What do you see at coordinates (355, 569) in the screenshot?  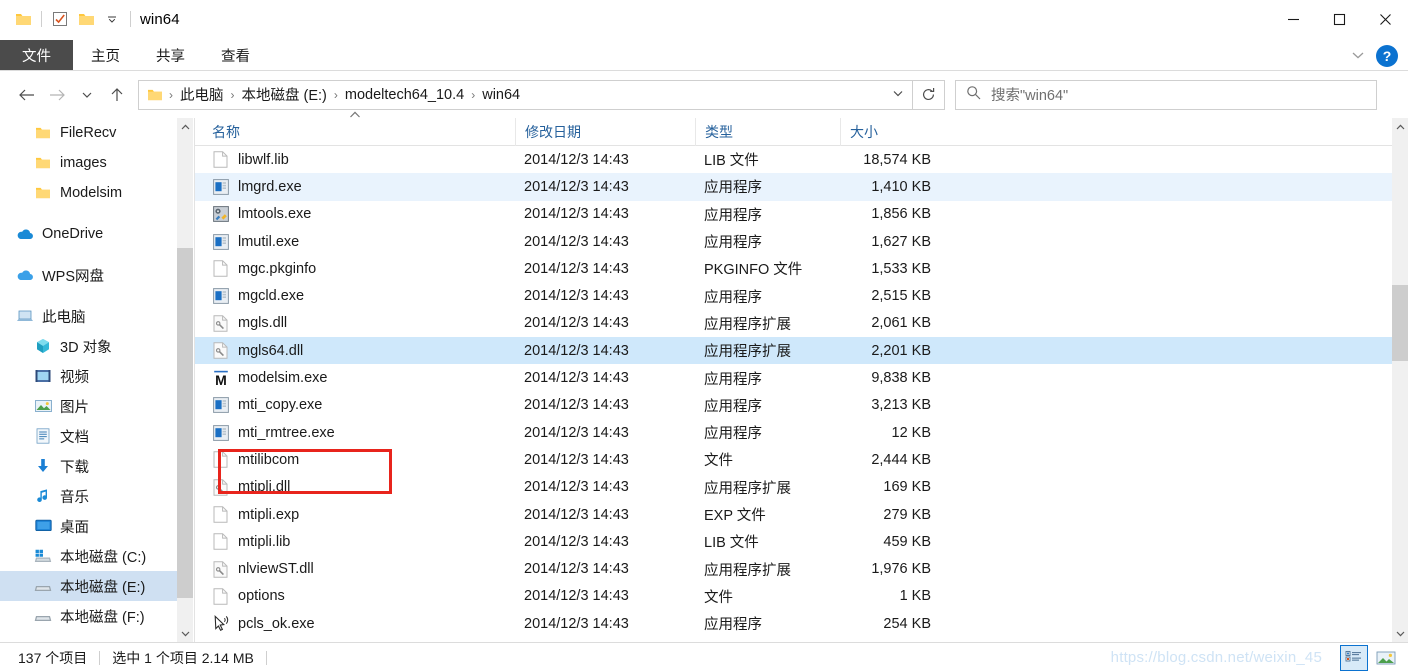 I see `file-name-cell: nlviewST.dll` at bounding box center [355, 569].